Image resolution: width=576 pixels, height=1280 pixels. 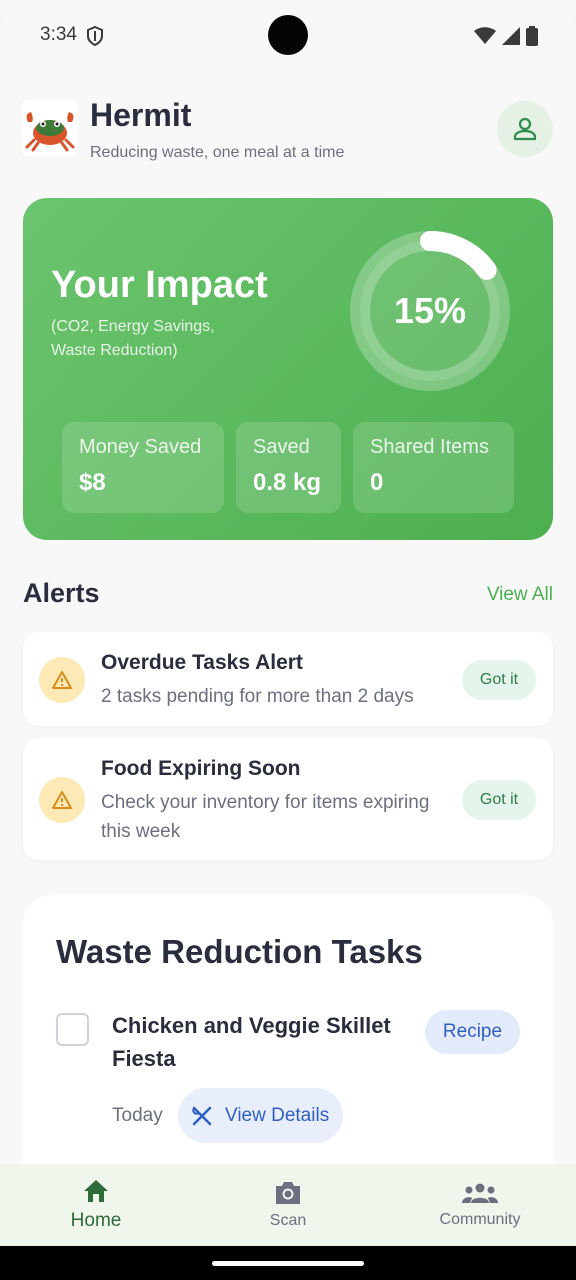 What do you see at coordinates (141, 115) in the screenshot?
I see `app-title: Hermit` at bounding box center [141, 115].